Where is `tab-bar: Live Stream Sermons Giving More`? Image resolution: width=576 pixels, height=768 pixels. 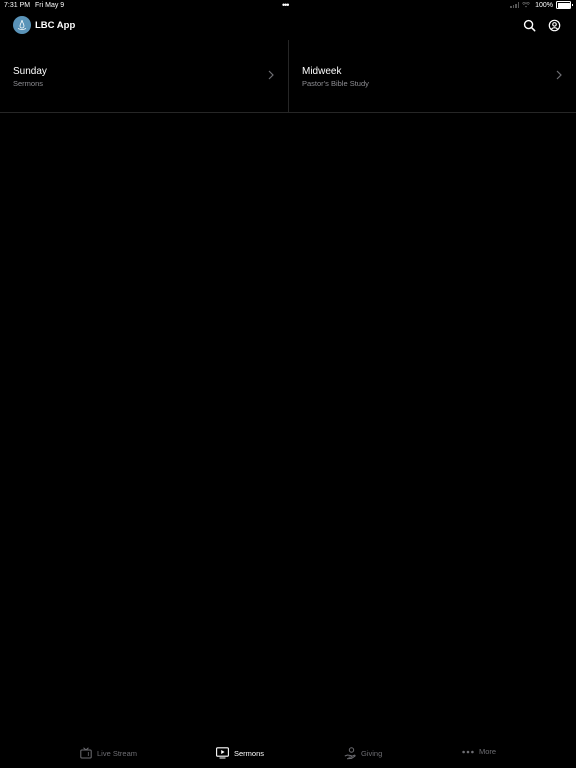 tab-bar: Live Stream Sermons Giving More is located at coordinates (288, 754).